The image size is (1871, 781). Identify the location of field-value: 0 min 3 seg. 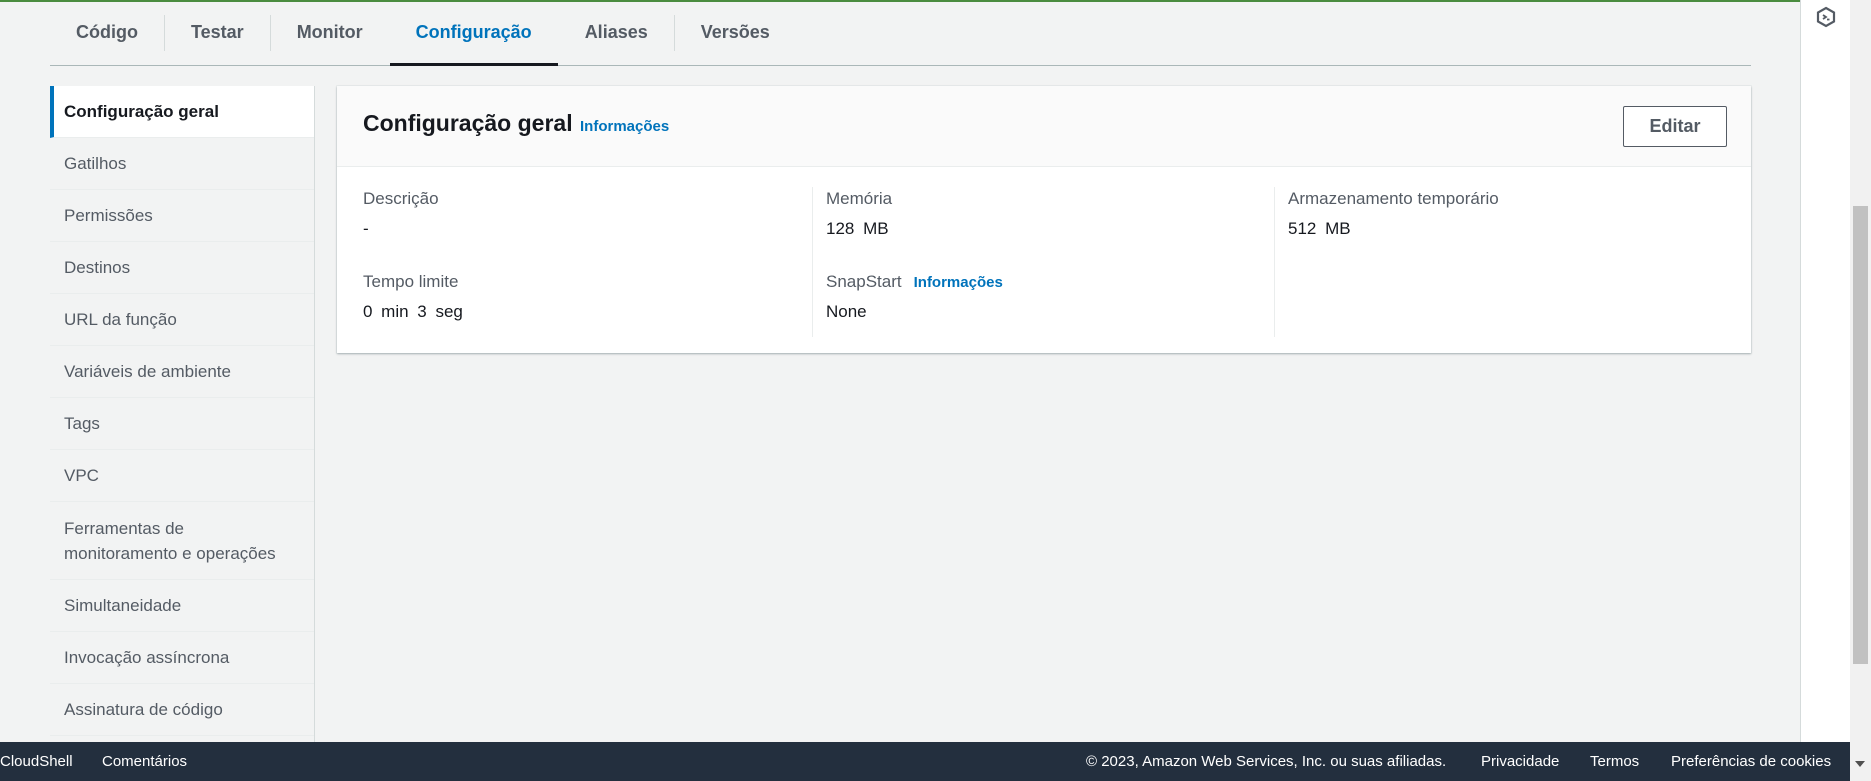
(413, 311).